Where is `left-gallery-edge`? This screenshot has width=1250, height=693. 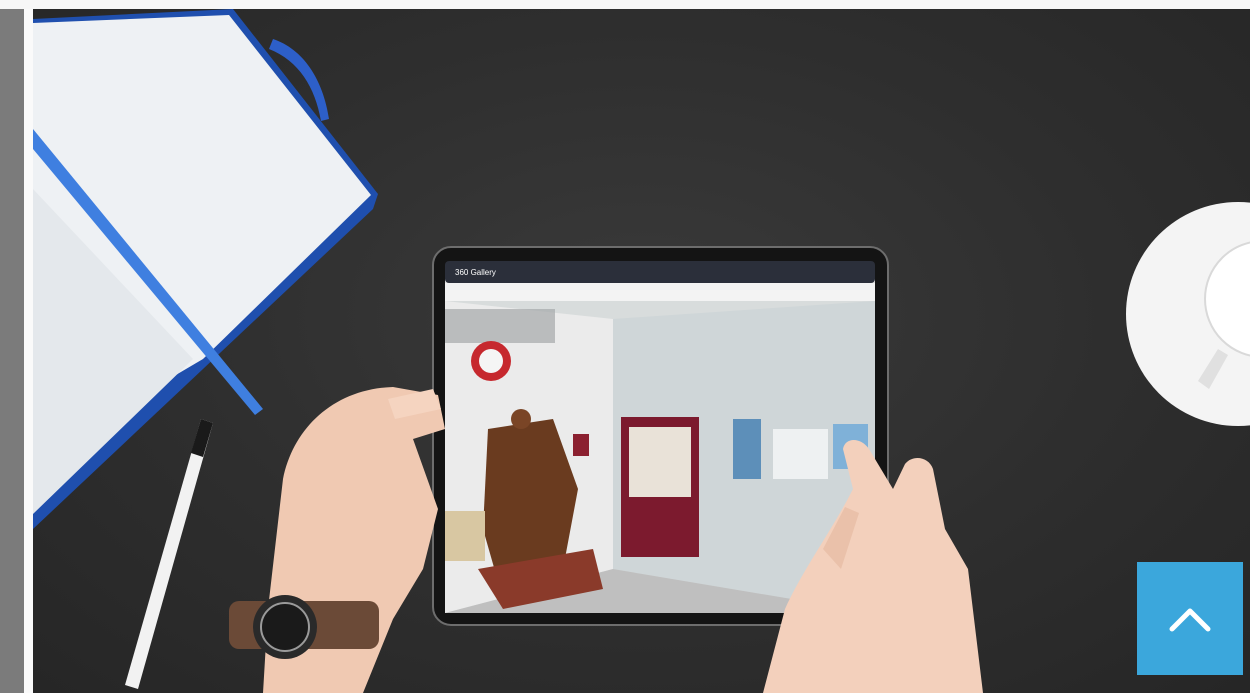
left-gallery-edge is located at coordinates (12, 351).